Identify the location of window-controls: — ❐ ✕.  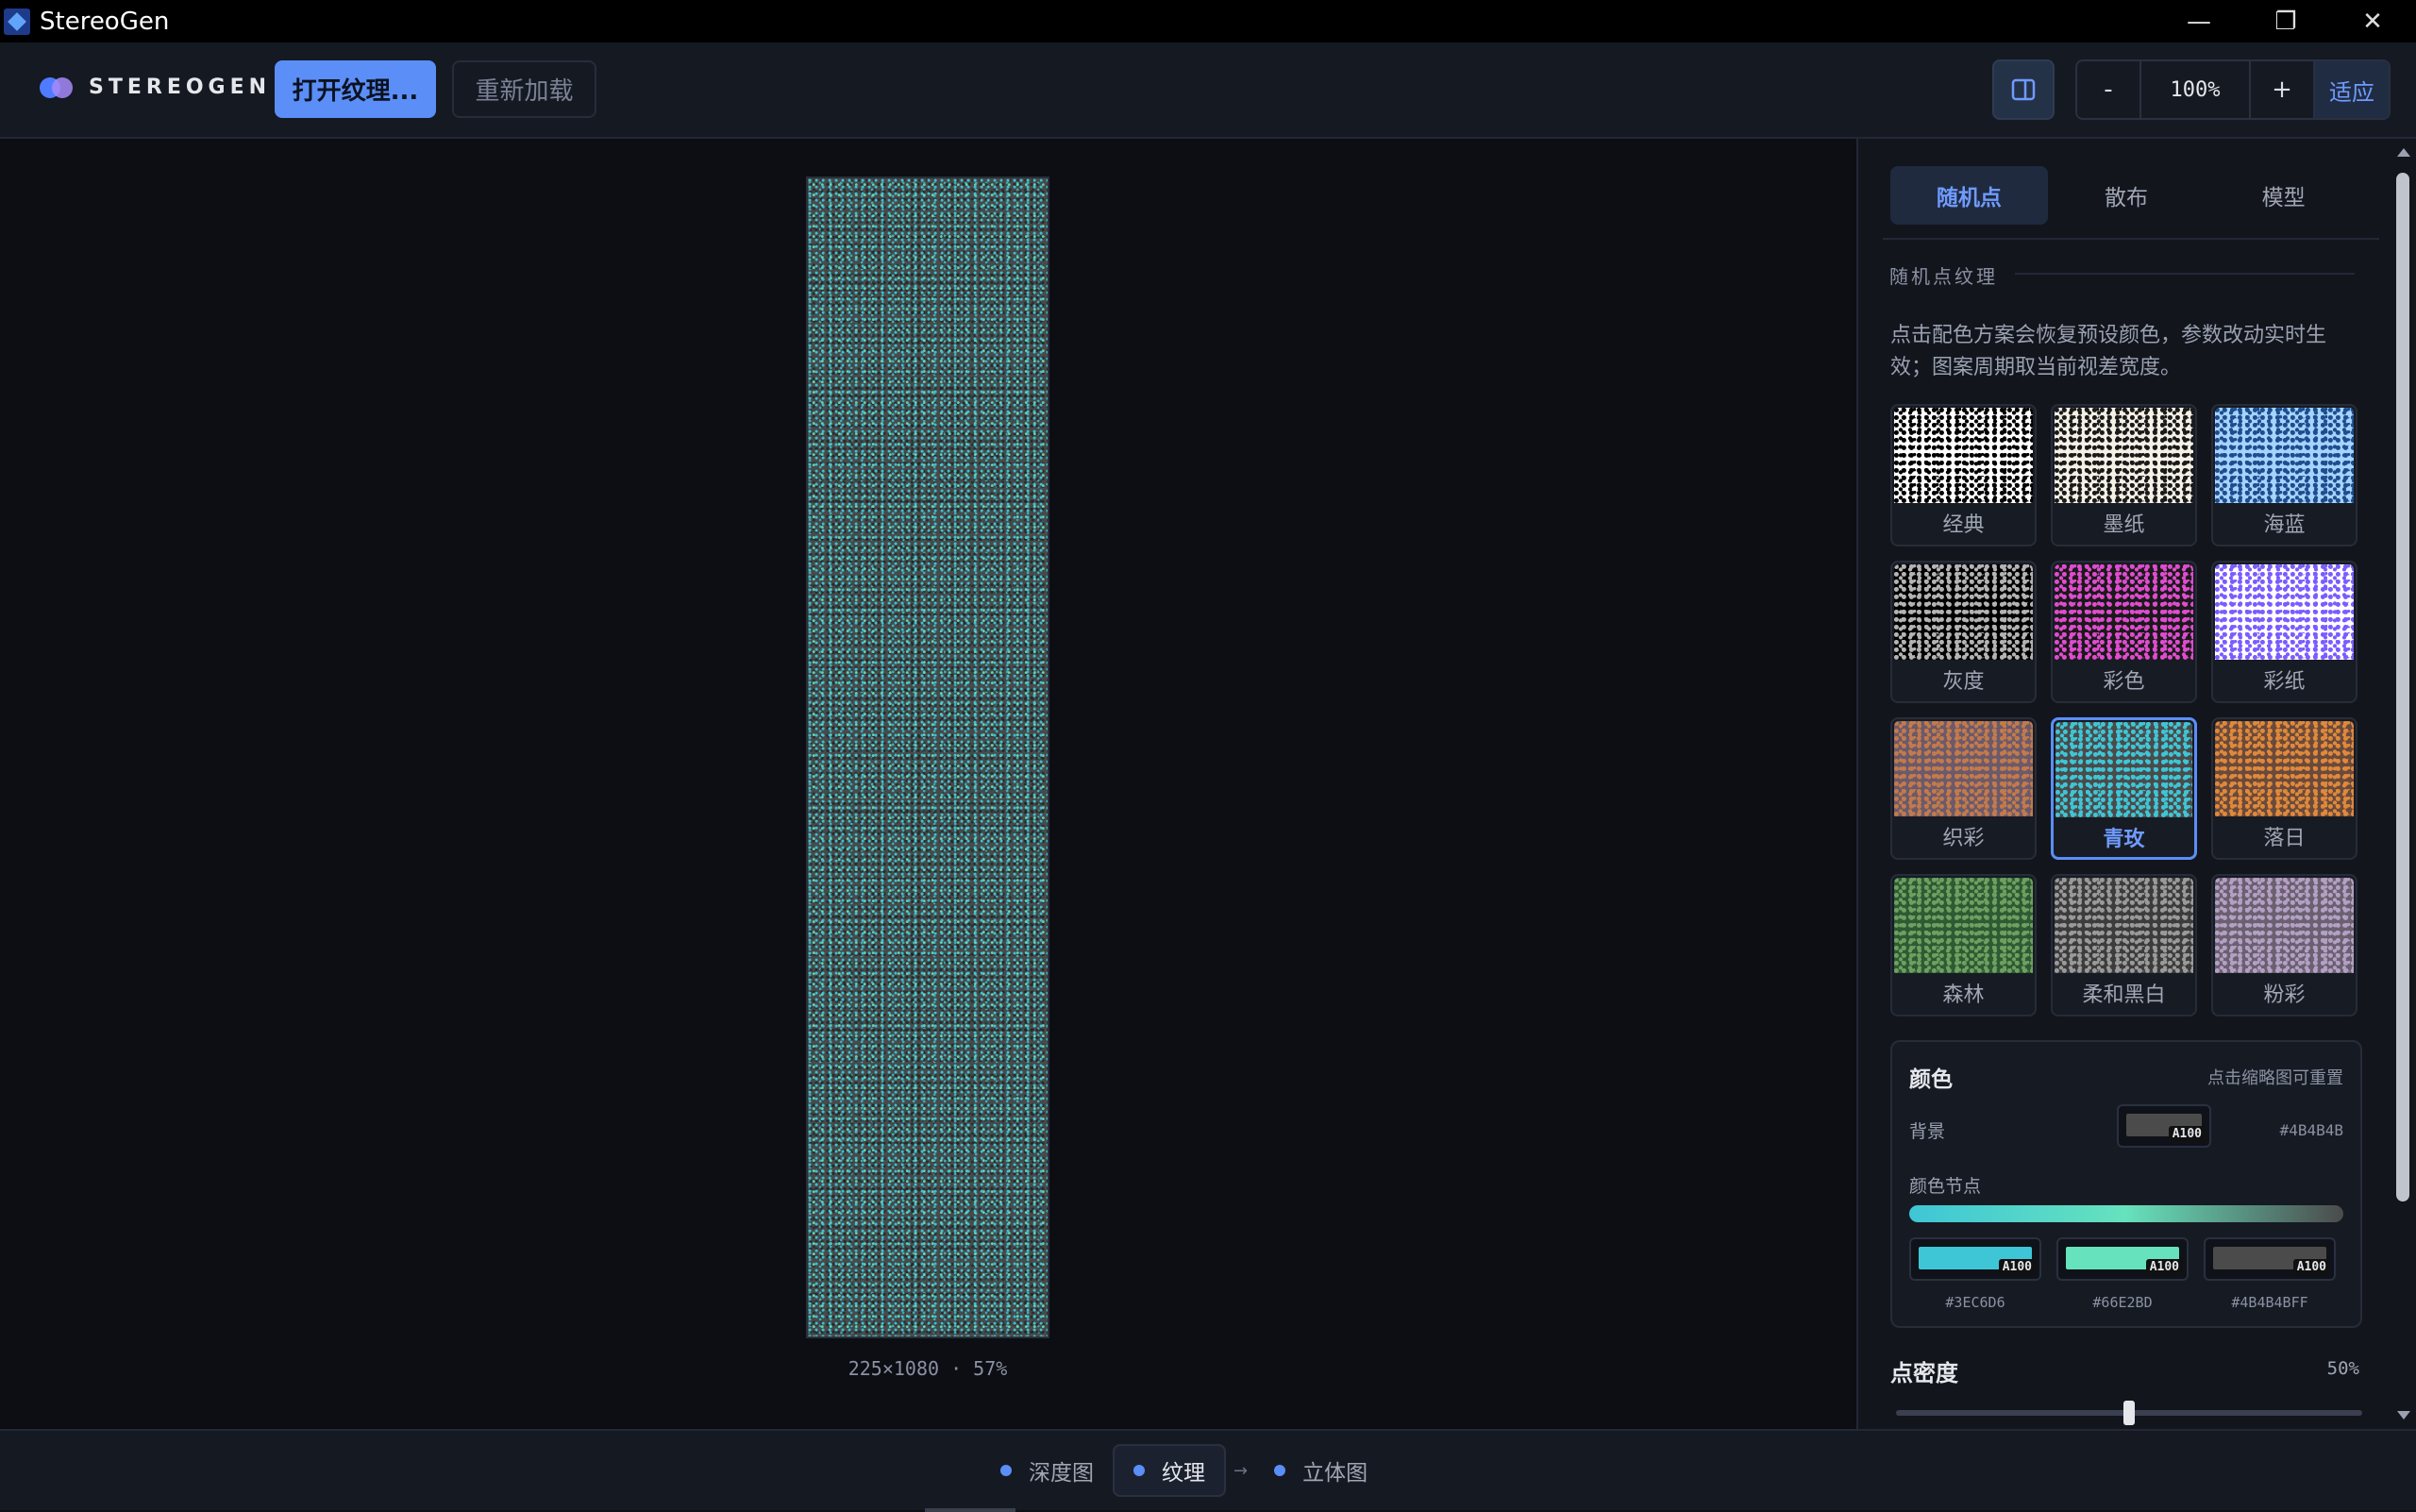
(2286, 21).